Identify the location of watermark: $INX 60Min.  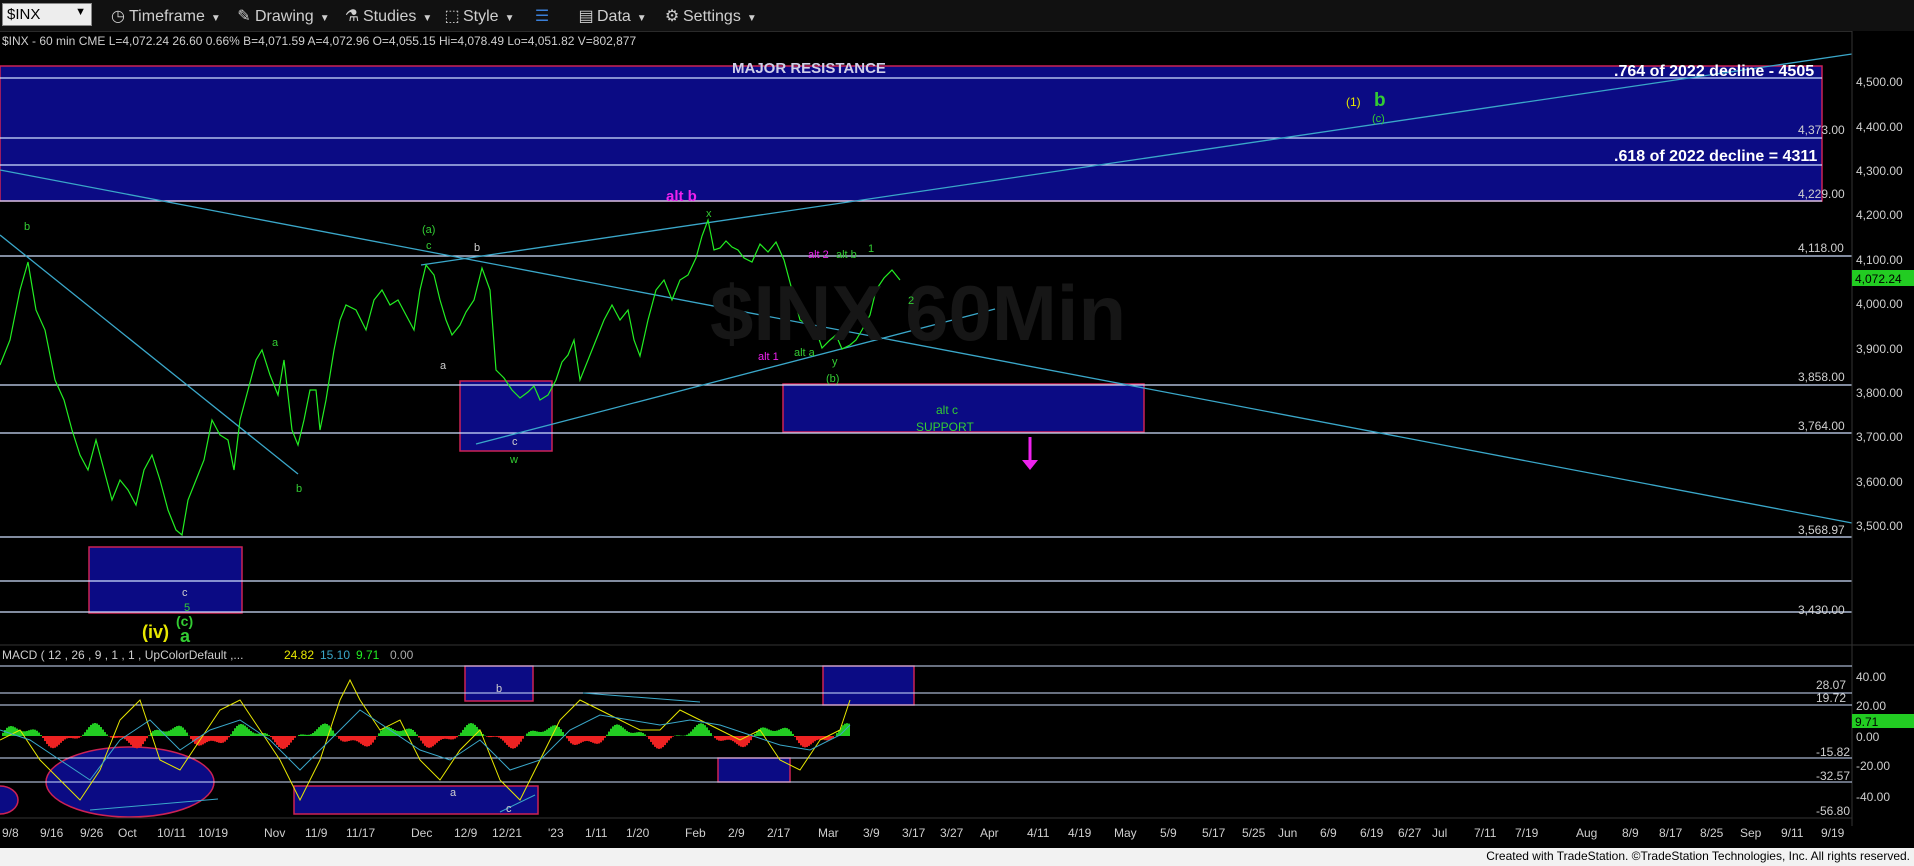
(918, 313).